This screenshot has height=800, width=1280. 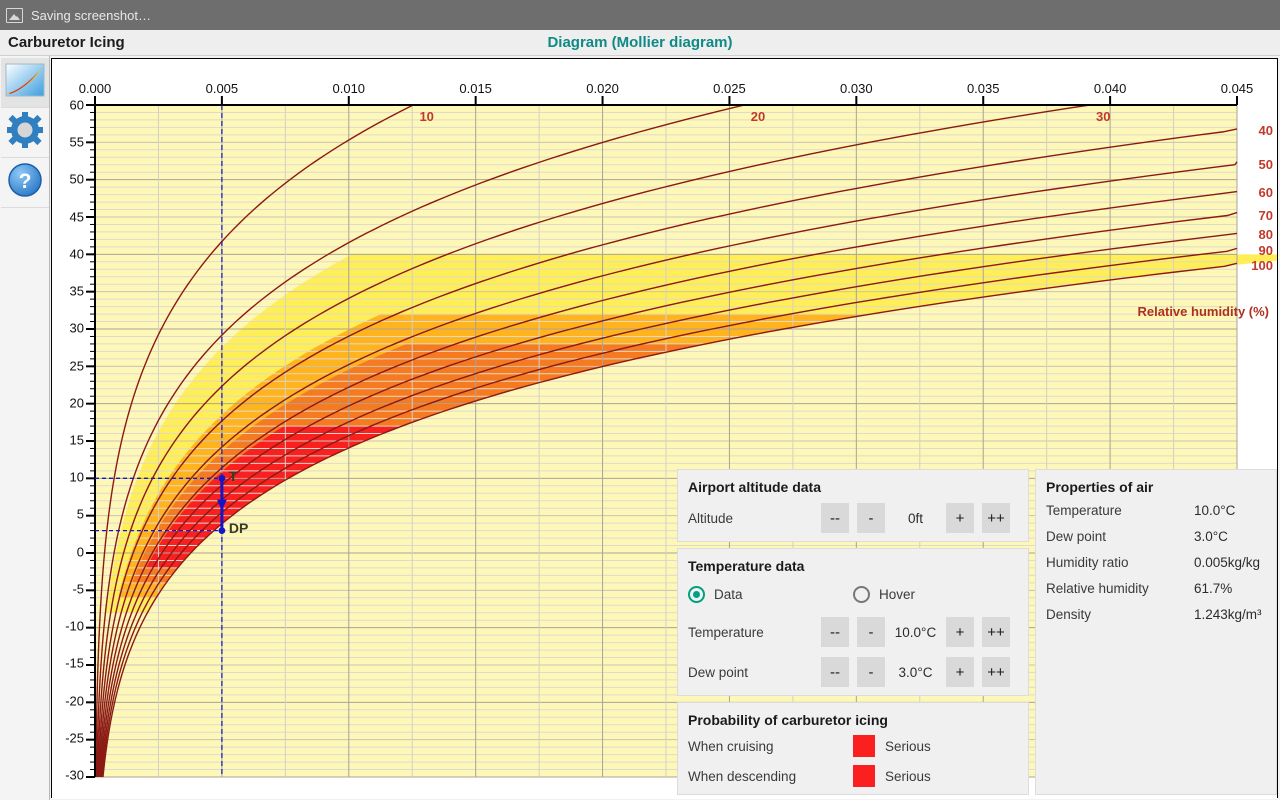 I want to click on x-axis-tick: 0.000, so click(x=95, y=88).